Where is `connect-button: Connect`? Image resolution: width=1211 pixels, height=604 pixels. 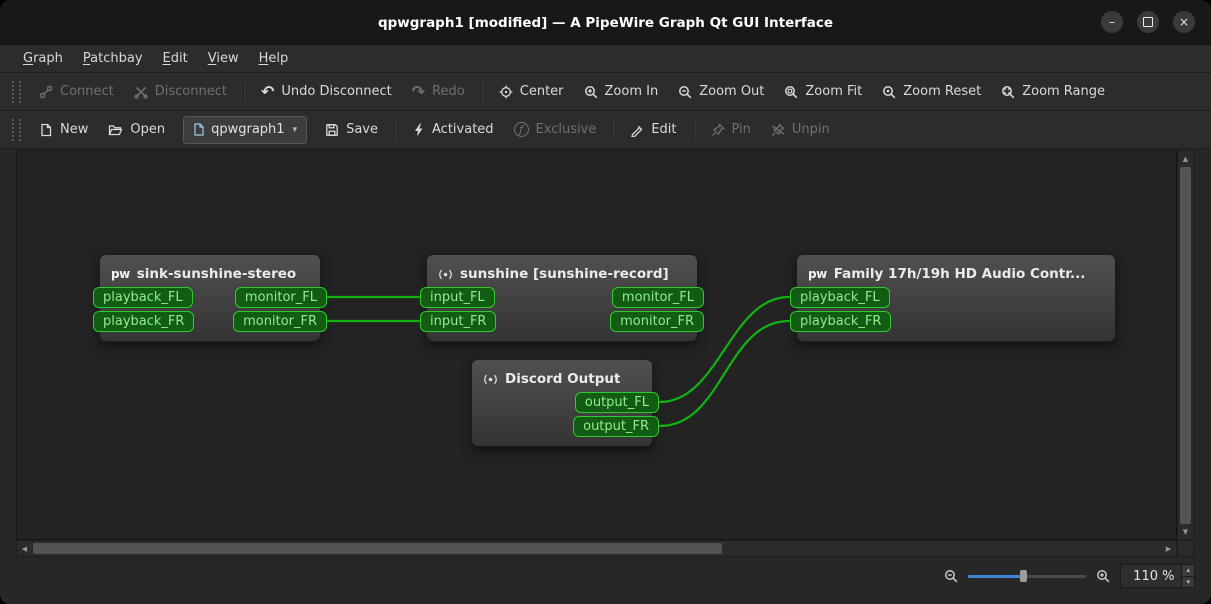 connect-button: Connect is located at coordinates (76, 92).